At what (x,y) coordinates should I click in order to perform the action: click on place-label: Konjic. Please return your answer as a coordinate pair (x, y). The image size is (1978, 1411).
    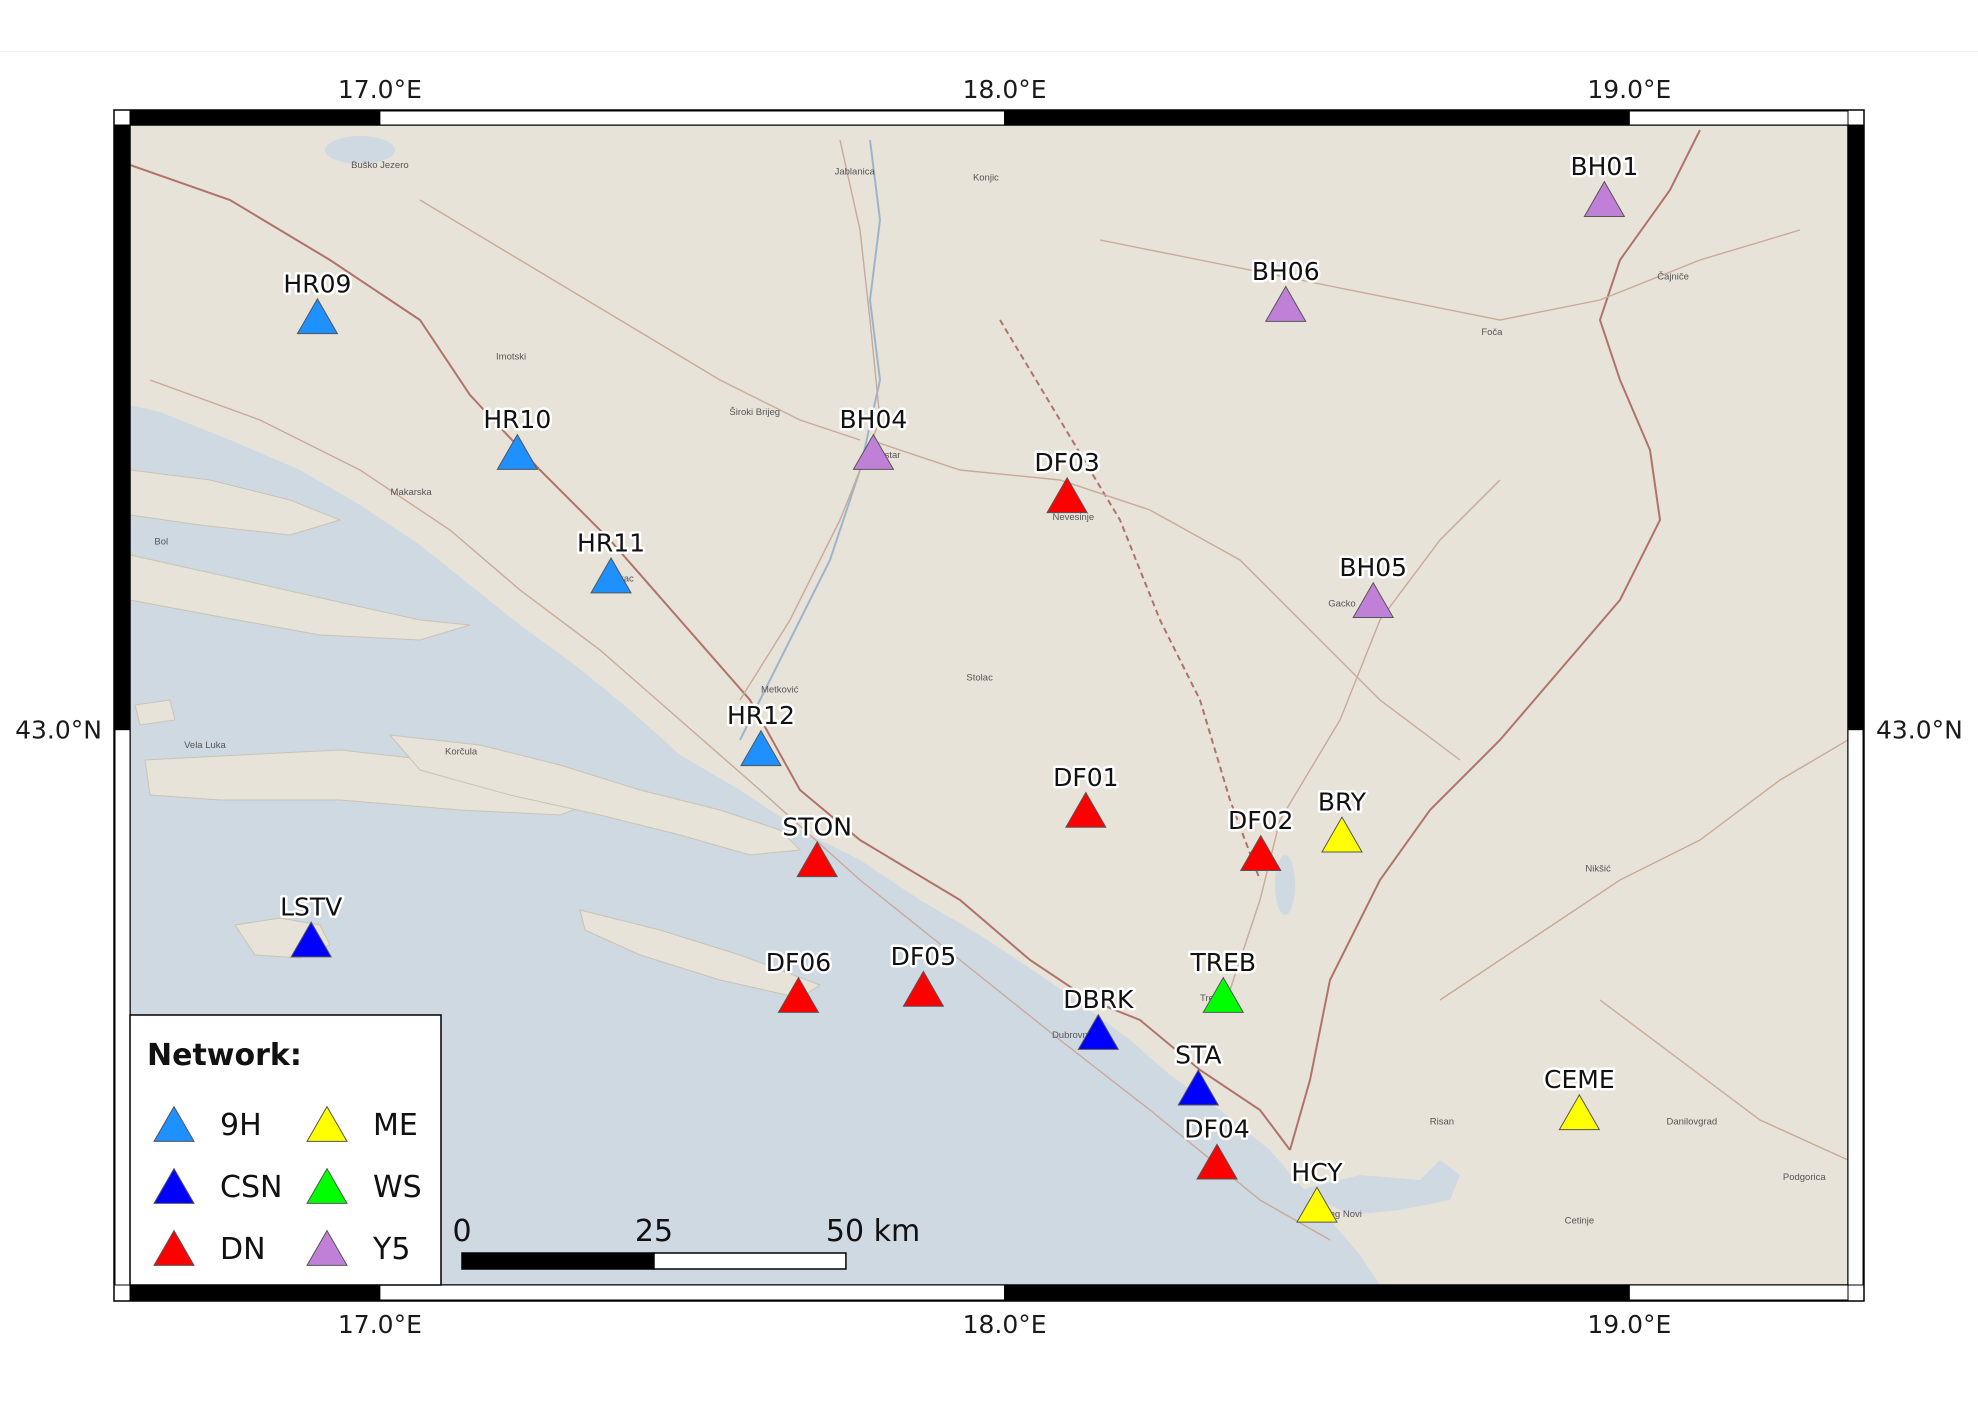
    Looking at the image, I should click on (986, 178).